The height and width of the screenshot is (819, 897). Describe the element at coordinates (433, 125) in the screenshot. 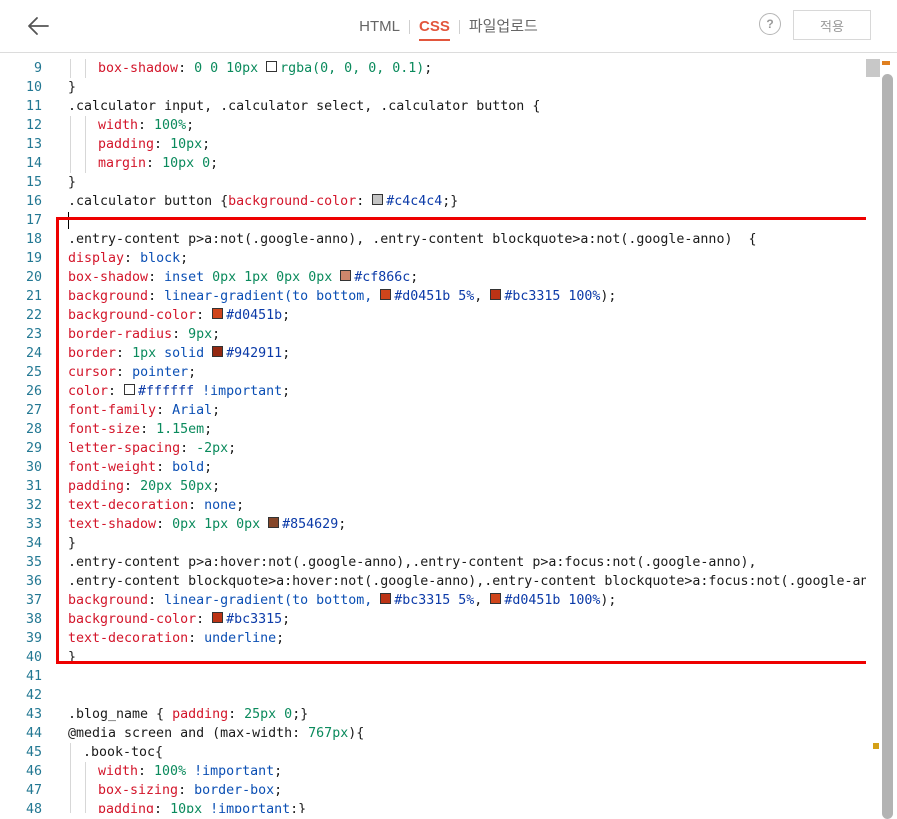

I see `code-line: 12 width: 100%;` at that location.